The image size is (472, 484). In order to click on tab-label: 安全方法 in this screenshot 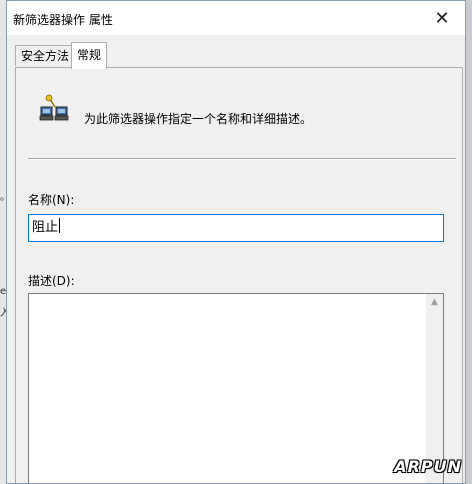, I will do `click(45, 56)`.